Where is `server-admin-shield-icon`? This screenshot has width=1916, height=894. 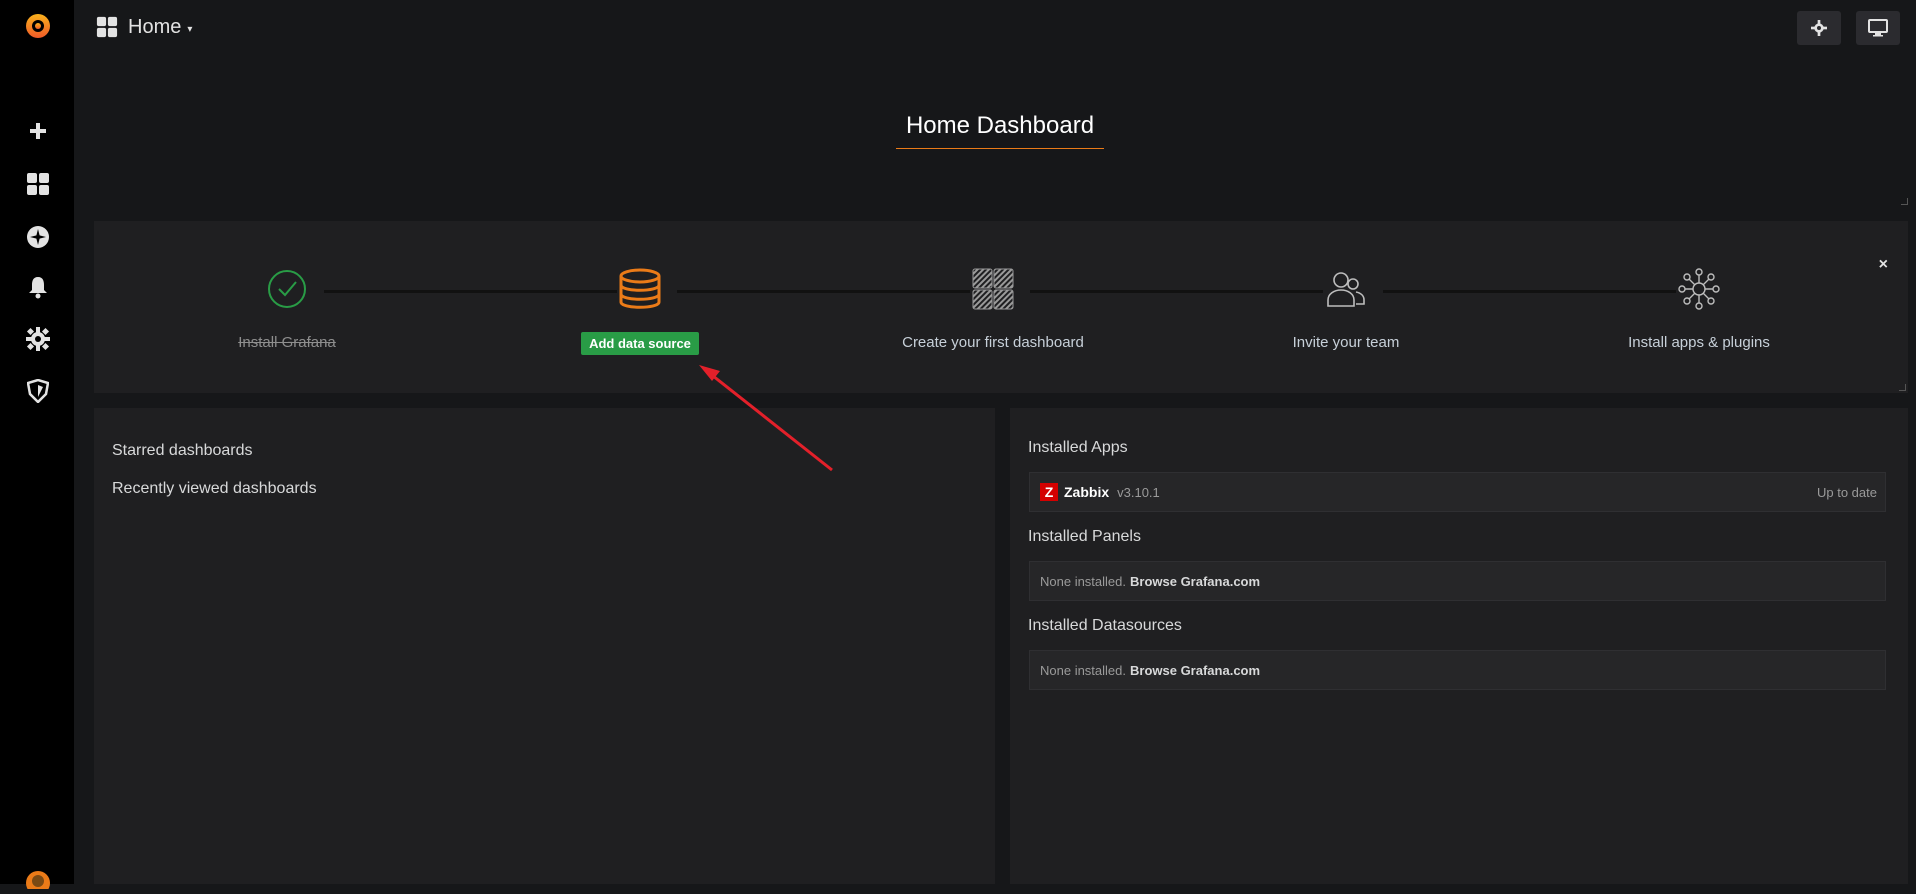
server-admin-shield-icon is located at coordinates (38, 391).